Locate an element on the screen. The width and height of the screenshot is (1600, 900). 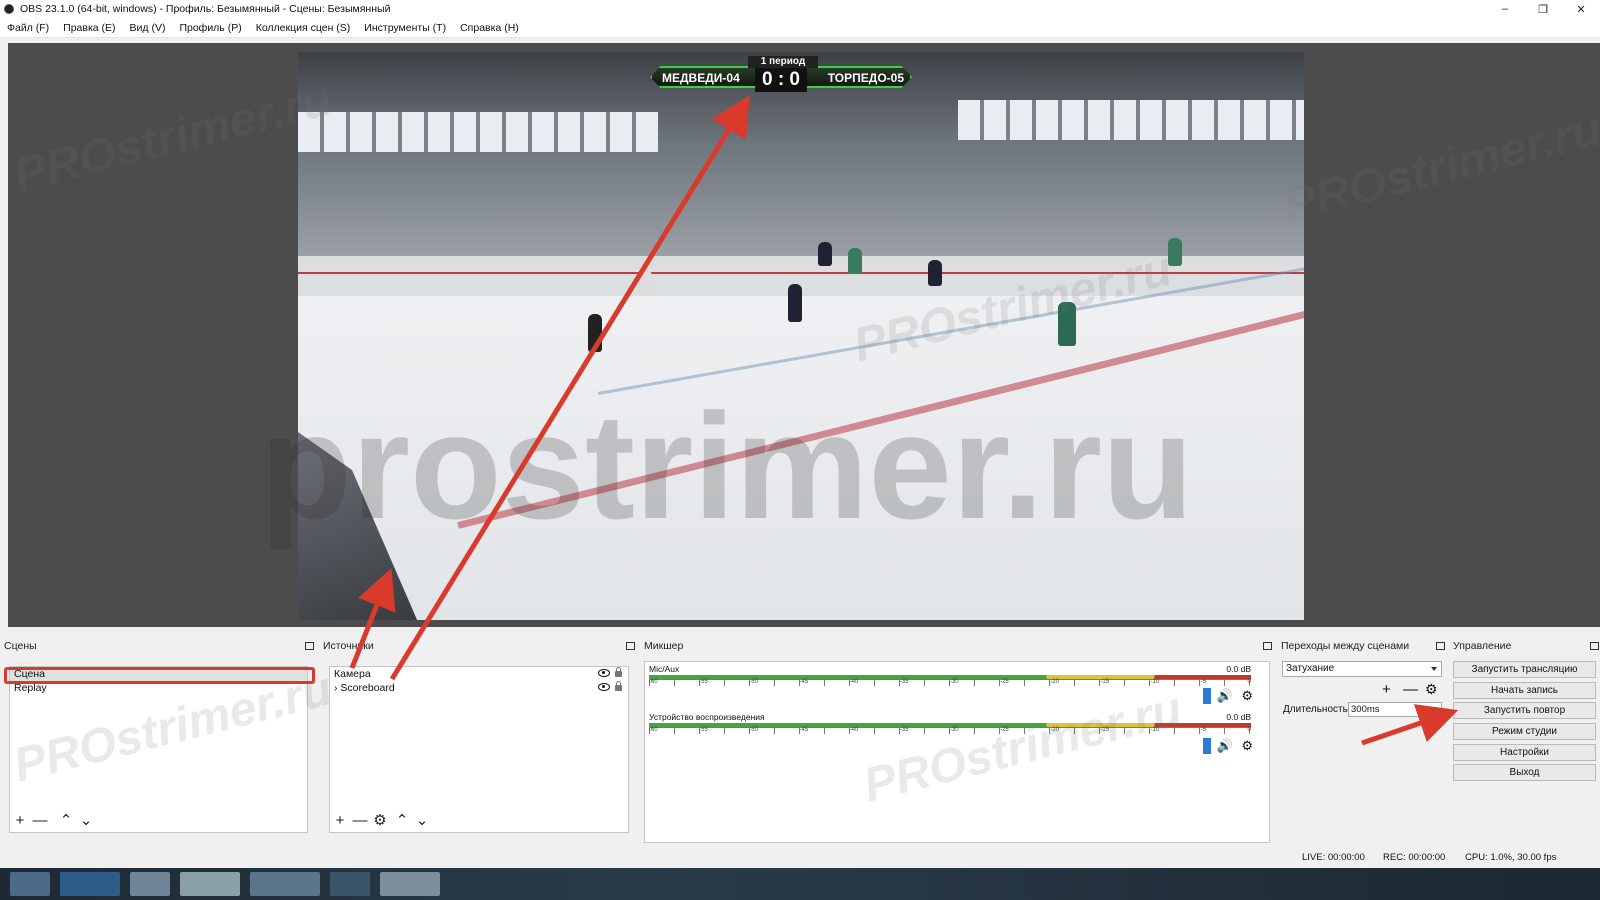
source-label: Scoreboard is located at coordinates (367, 688).